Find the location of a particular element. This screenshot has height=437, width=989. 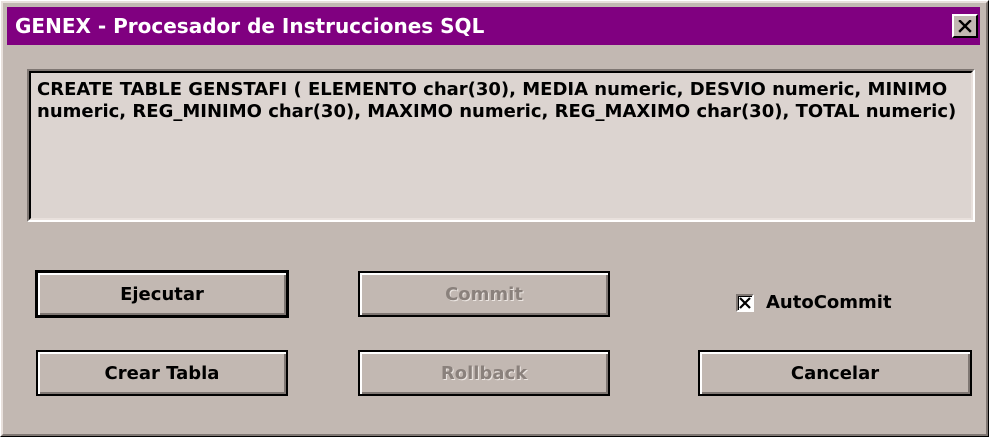

checkmark-x-icon is located at coordinates (745, 302).